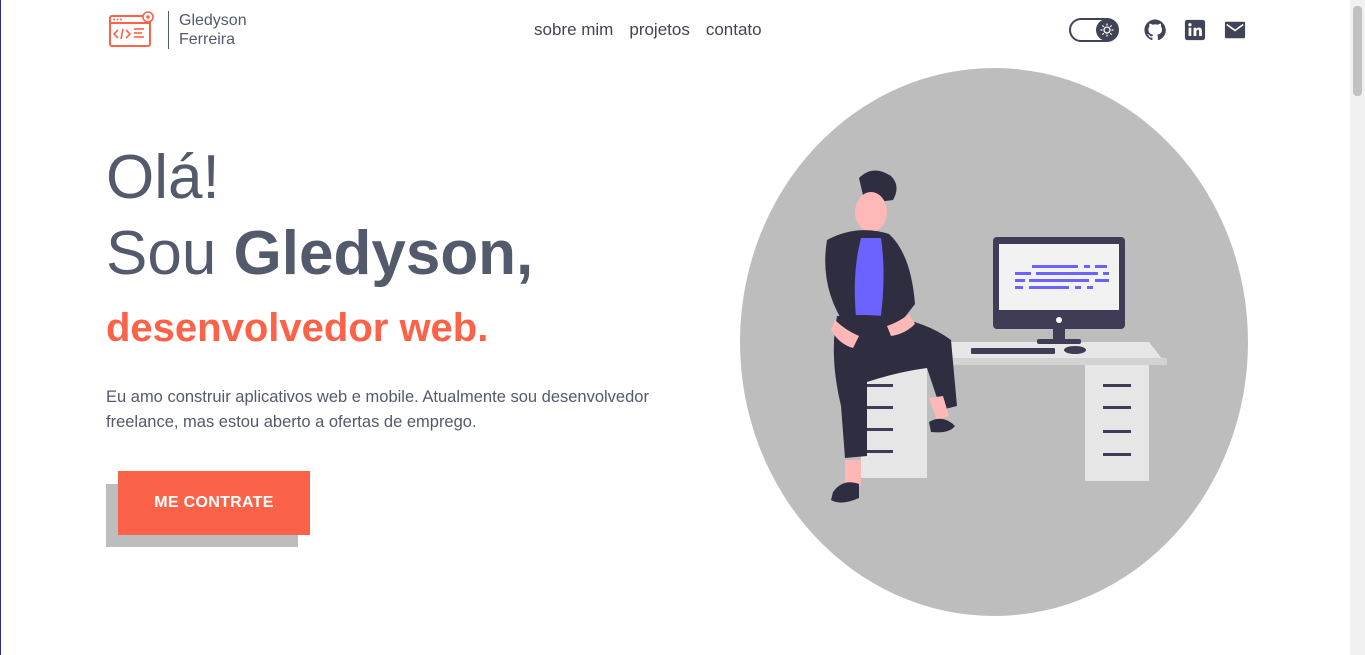 This screenshot has height=655, width=1365. What do you see at coordinates (1357, 51) in the screenshot?
I see `scrollbar-thumb` at bounding box center [1357, 51].